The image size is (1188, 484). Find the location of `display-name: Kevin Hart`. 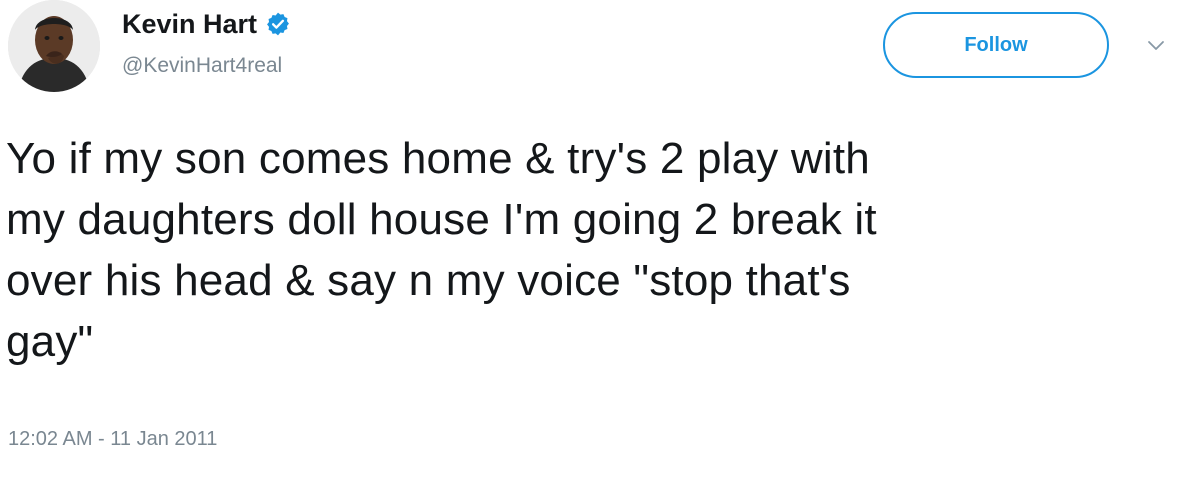

display-name: Kevin Hart is located at coordinates (189, 24).